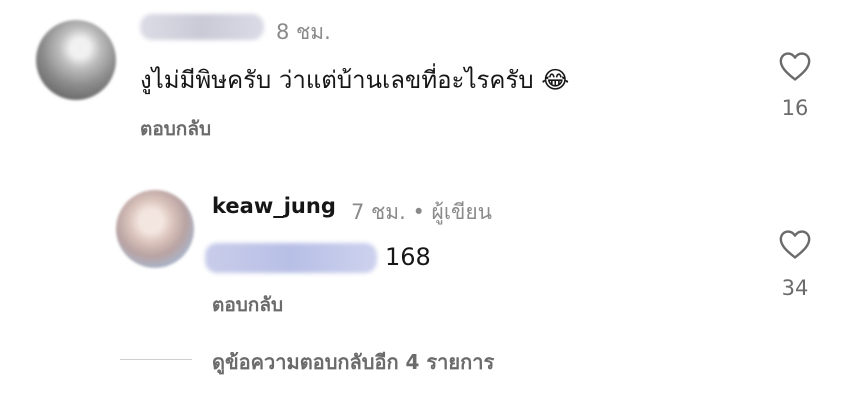 The width and height of the screenshot is (858, 410). I want to click on comment-time: 8 ชม., so click(303, 32).